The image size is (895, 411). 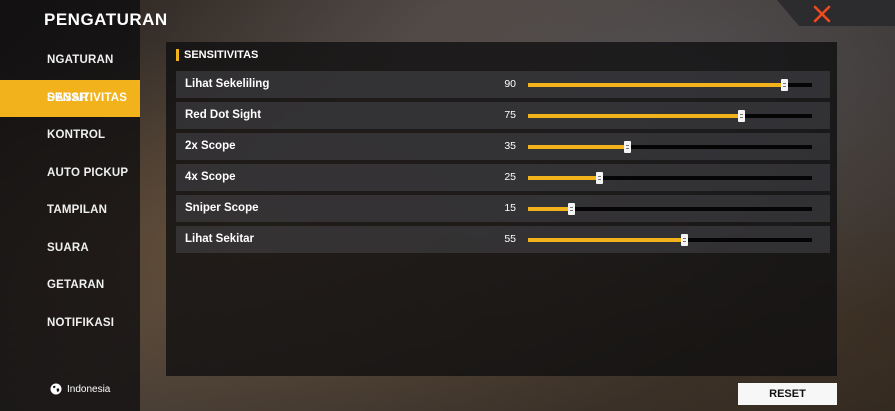 What do you see at coordinates (510, 84) in the screenshot?
I see `row-value: 90` at bounding box center [510, 84].